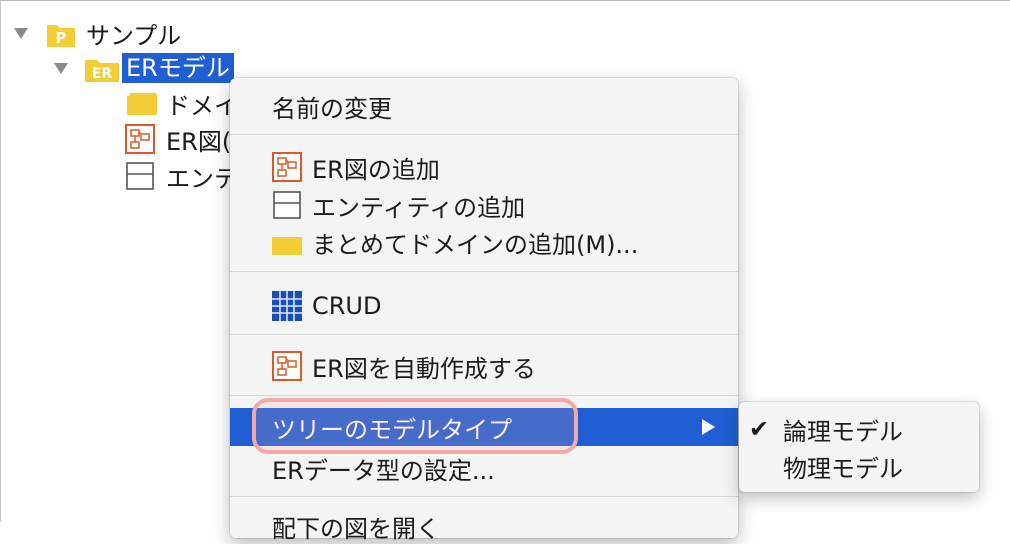 Image resolution: width=1010 pixels, height=544 pixels. I want to click on er-model-icon: ER, so click(102, 70).